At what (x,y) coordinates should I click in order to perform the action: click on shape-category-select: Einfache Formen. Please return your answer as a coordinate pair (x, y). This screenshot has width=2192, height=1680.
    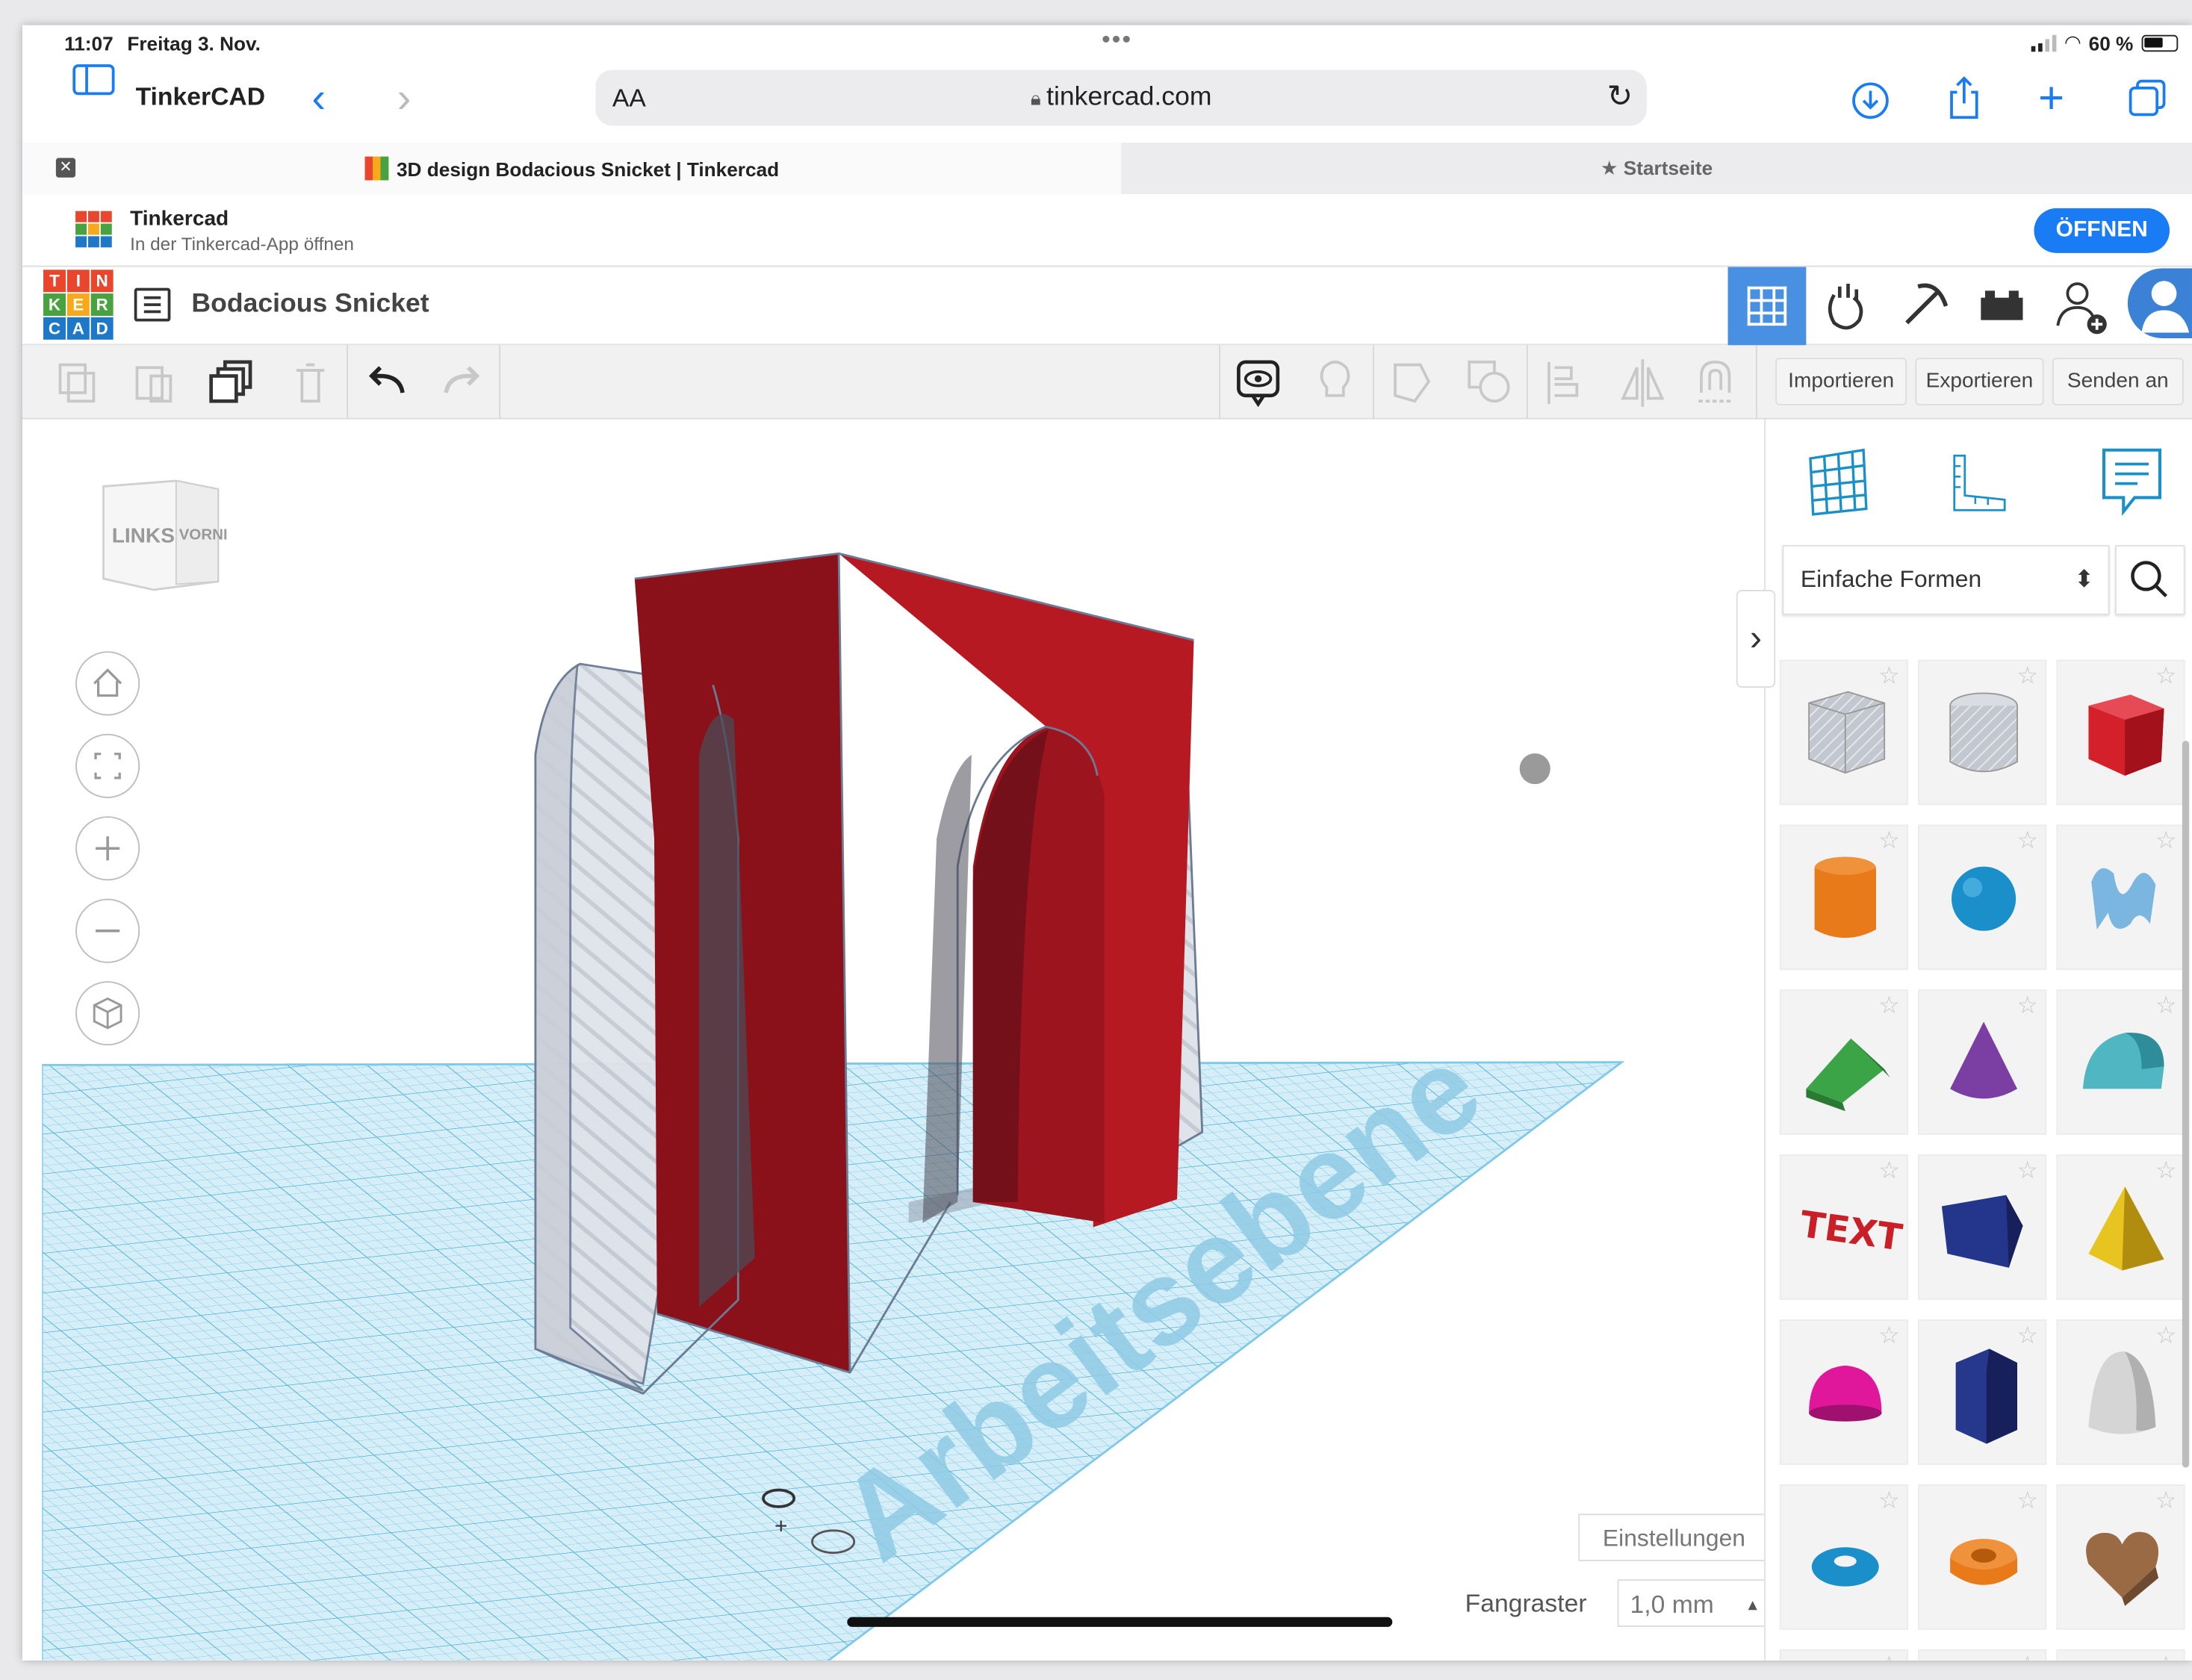
    Looking at the image, I should click on (1946, 580).